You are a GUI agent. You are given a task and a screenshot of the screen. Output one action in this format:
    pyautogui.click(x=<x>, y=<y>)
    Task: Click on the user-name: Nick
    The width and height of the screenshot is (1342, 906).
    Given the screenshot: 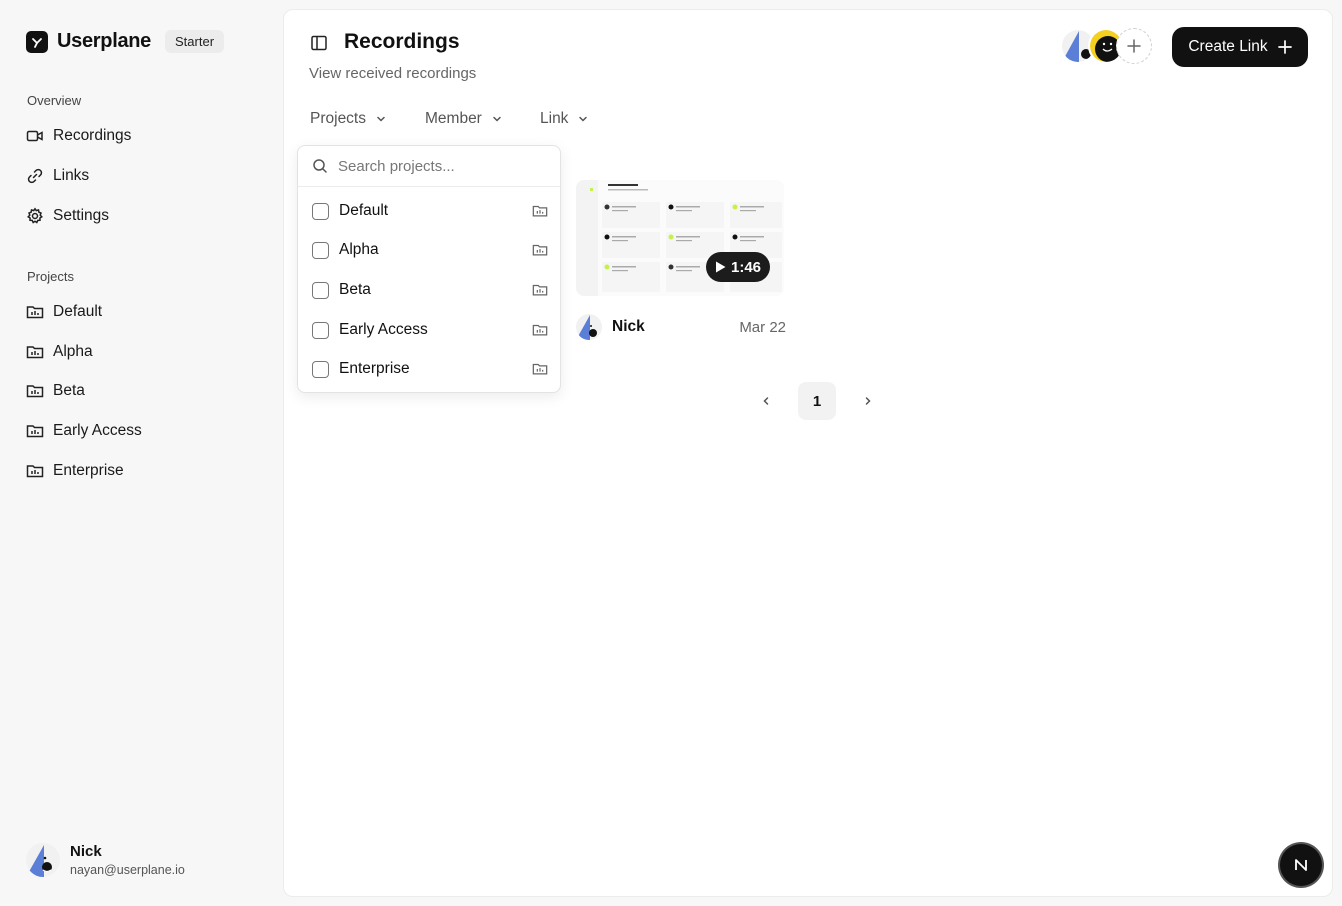 What is the action you would take?
    pyautogui.click(x=86, y=851)
    